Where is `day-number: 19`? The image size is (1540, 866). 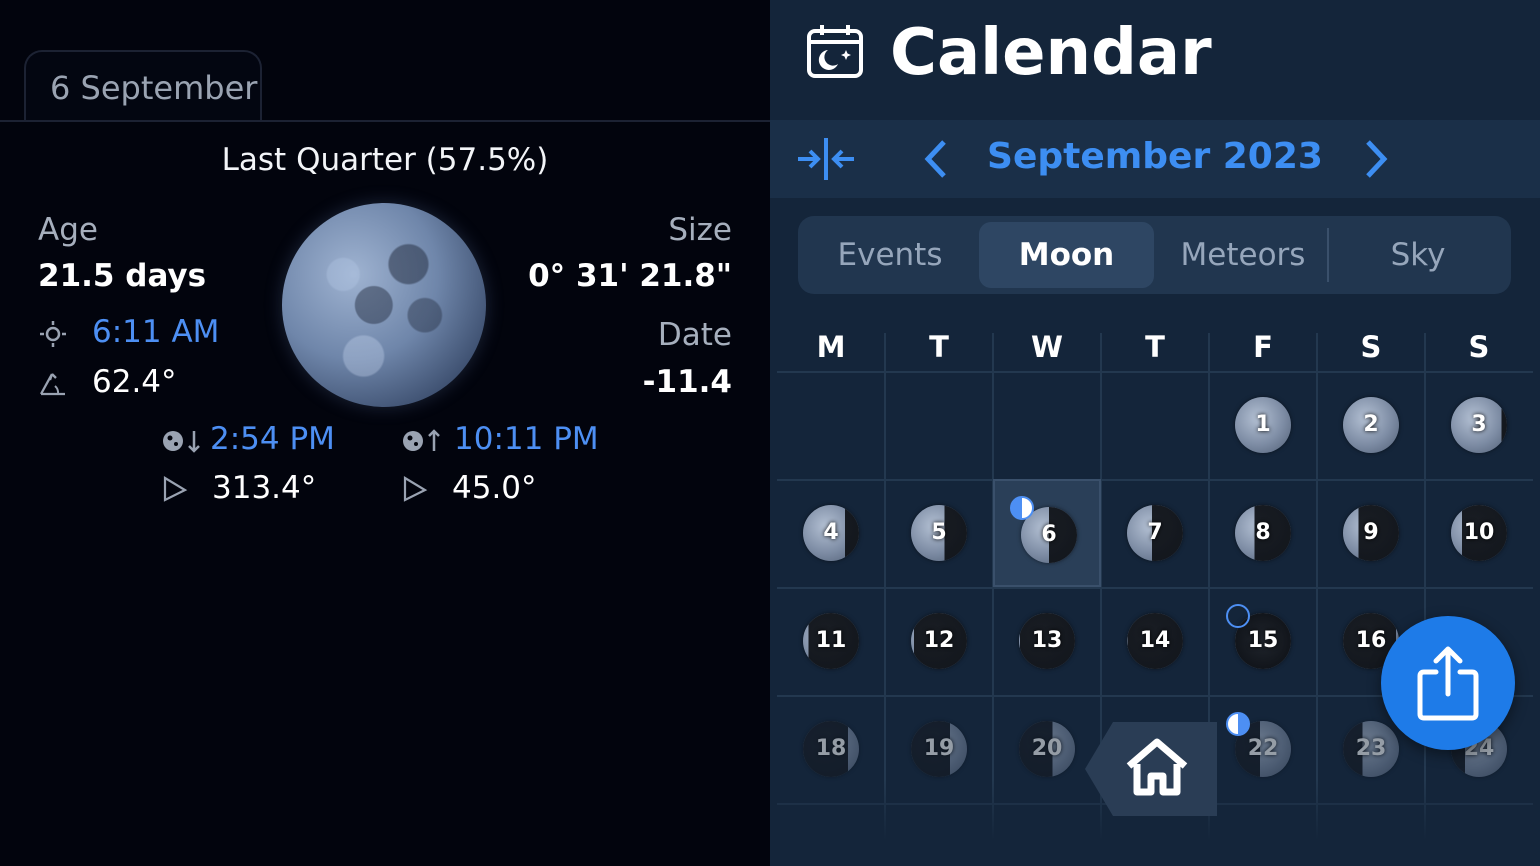
day-number: 19 is located at coordinates (939, 748).